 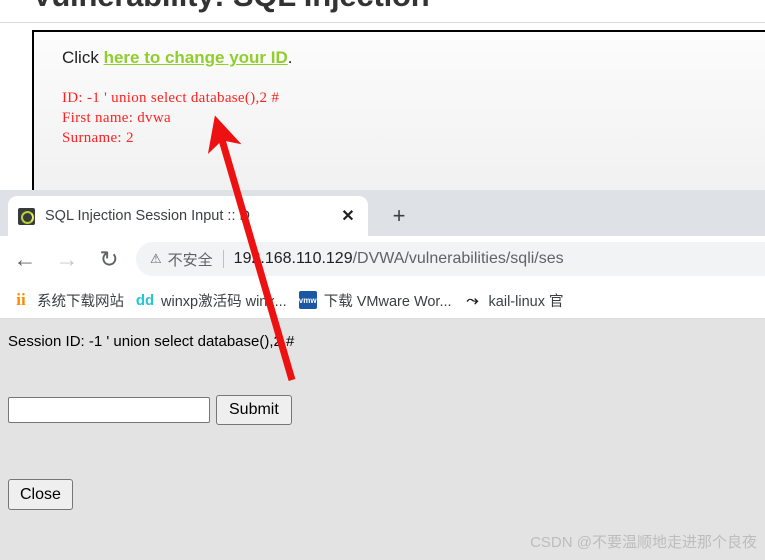 I want to click on bookmark-icon-dd: dd, so click(x=145, y=300).